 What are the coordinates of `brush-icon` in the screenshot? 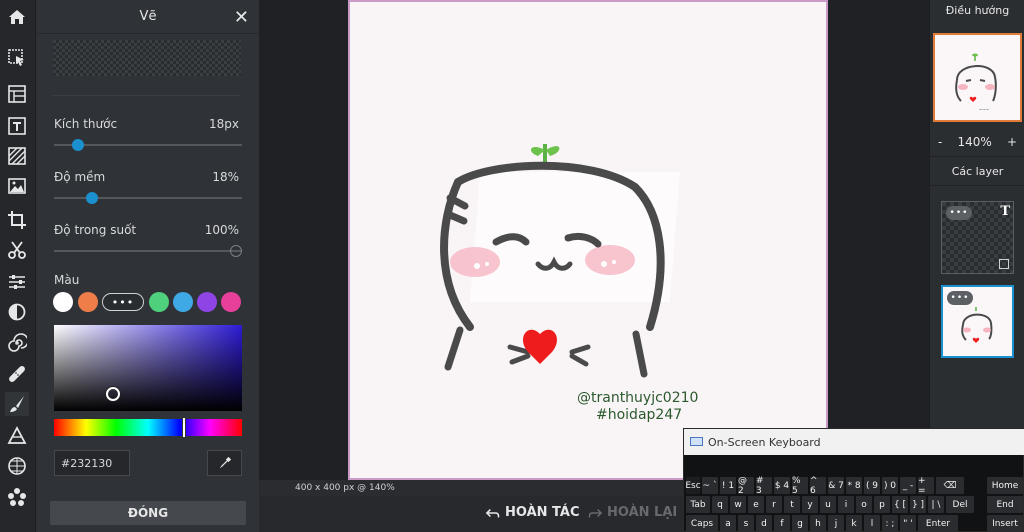 It's located at (17, 404).